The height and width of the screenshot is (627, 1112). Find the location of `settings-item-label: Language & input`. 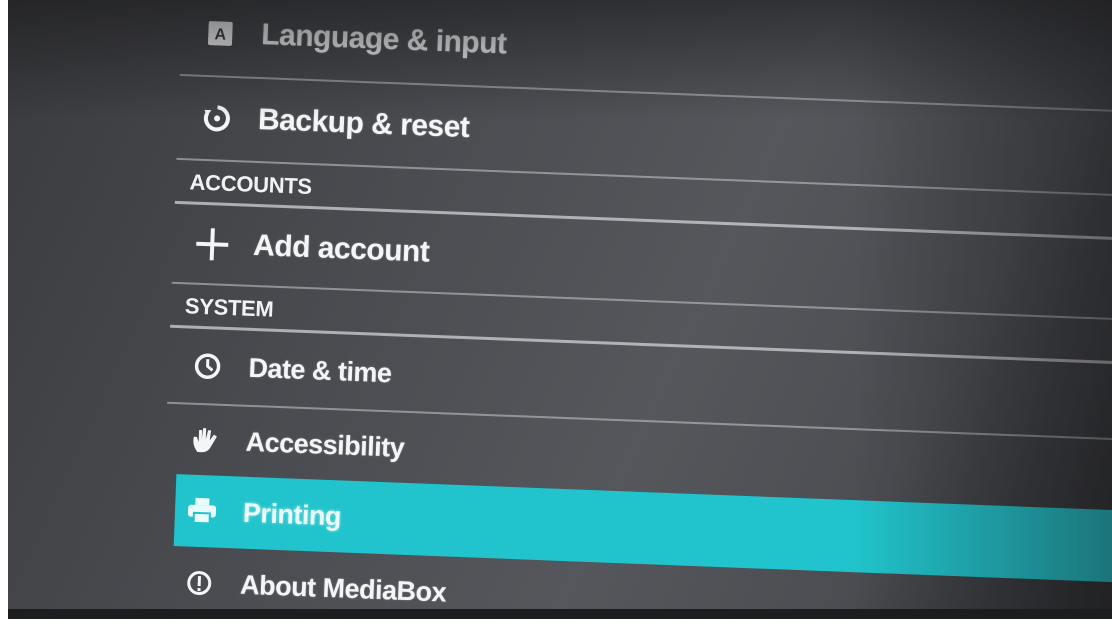

settings-item-label: Language & input is located at coordinates (384, 39).